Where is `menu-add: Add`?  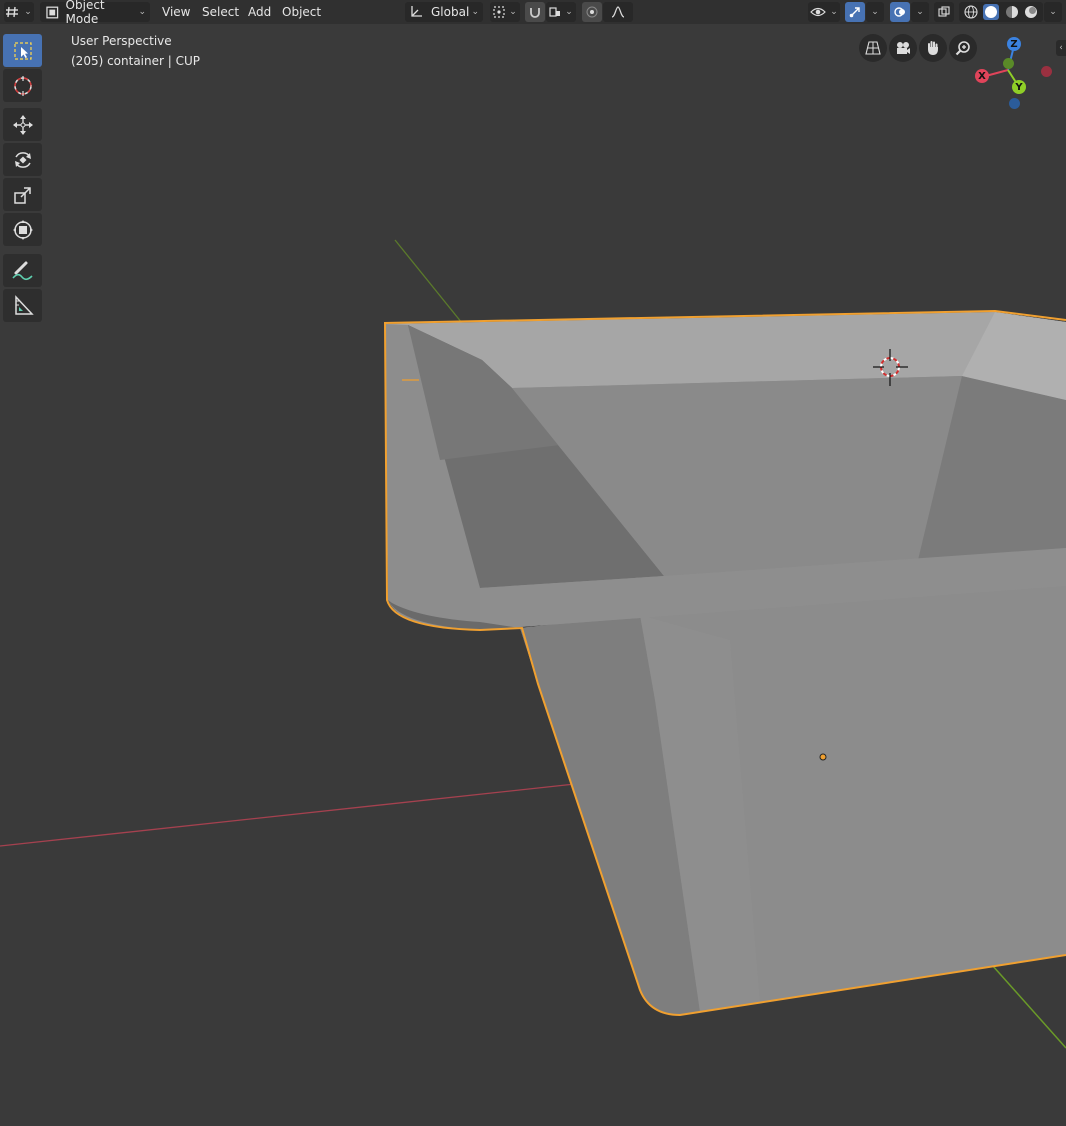 menu-add: Add is located at coordinates (259, 12).